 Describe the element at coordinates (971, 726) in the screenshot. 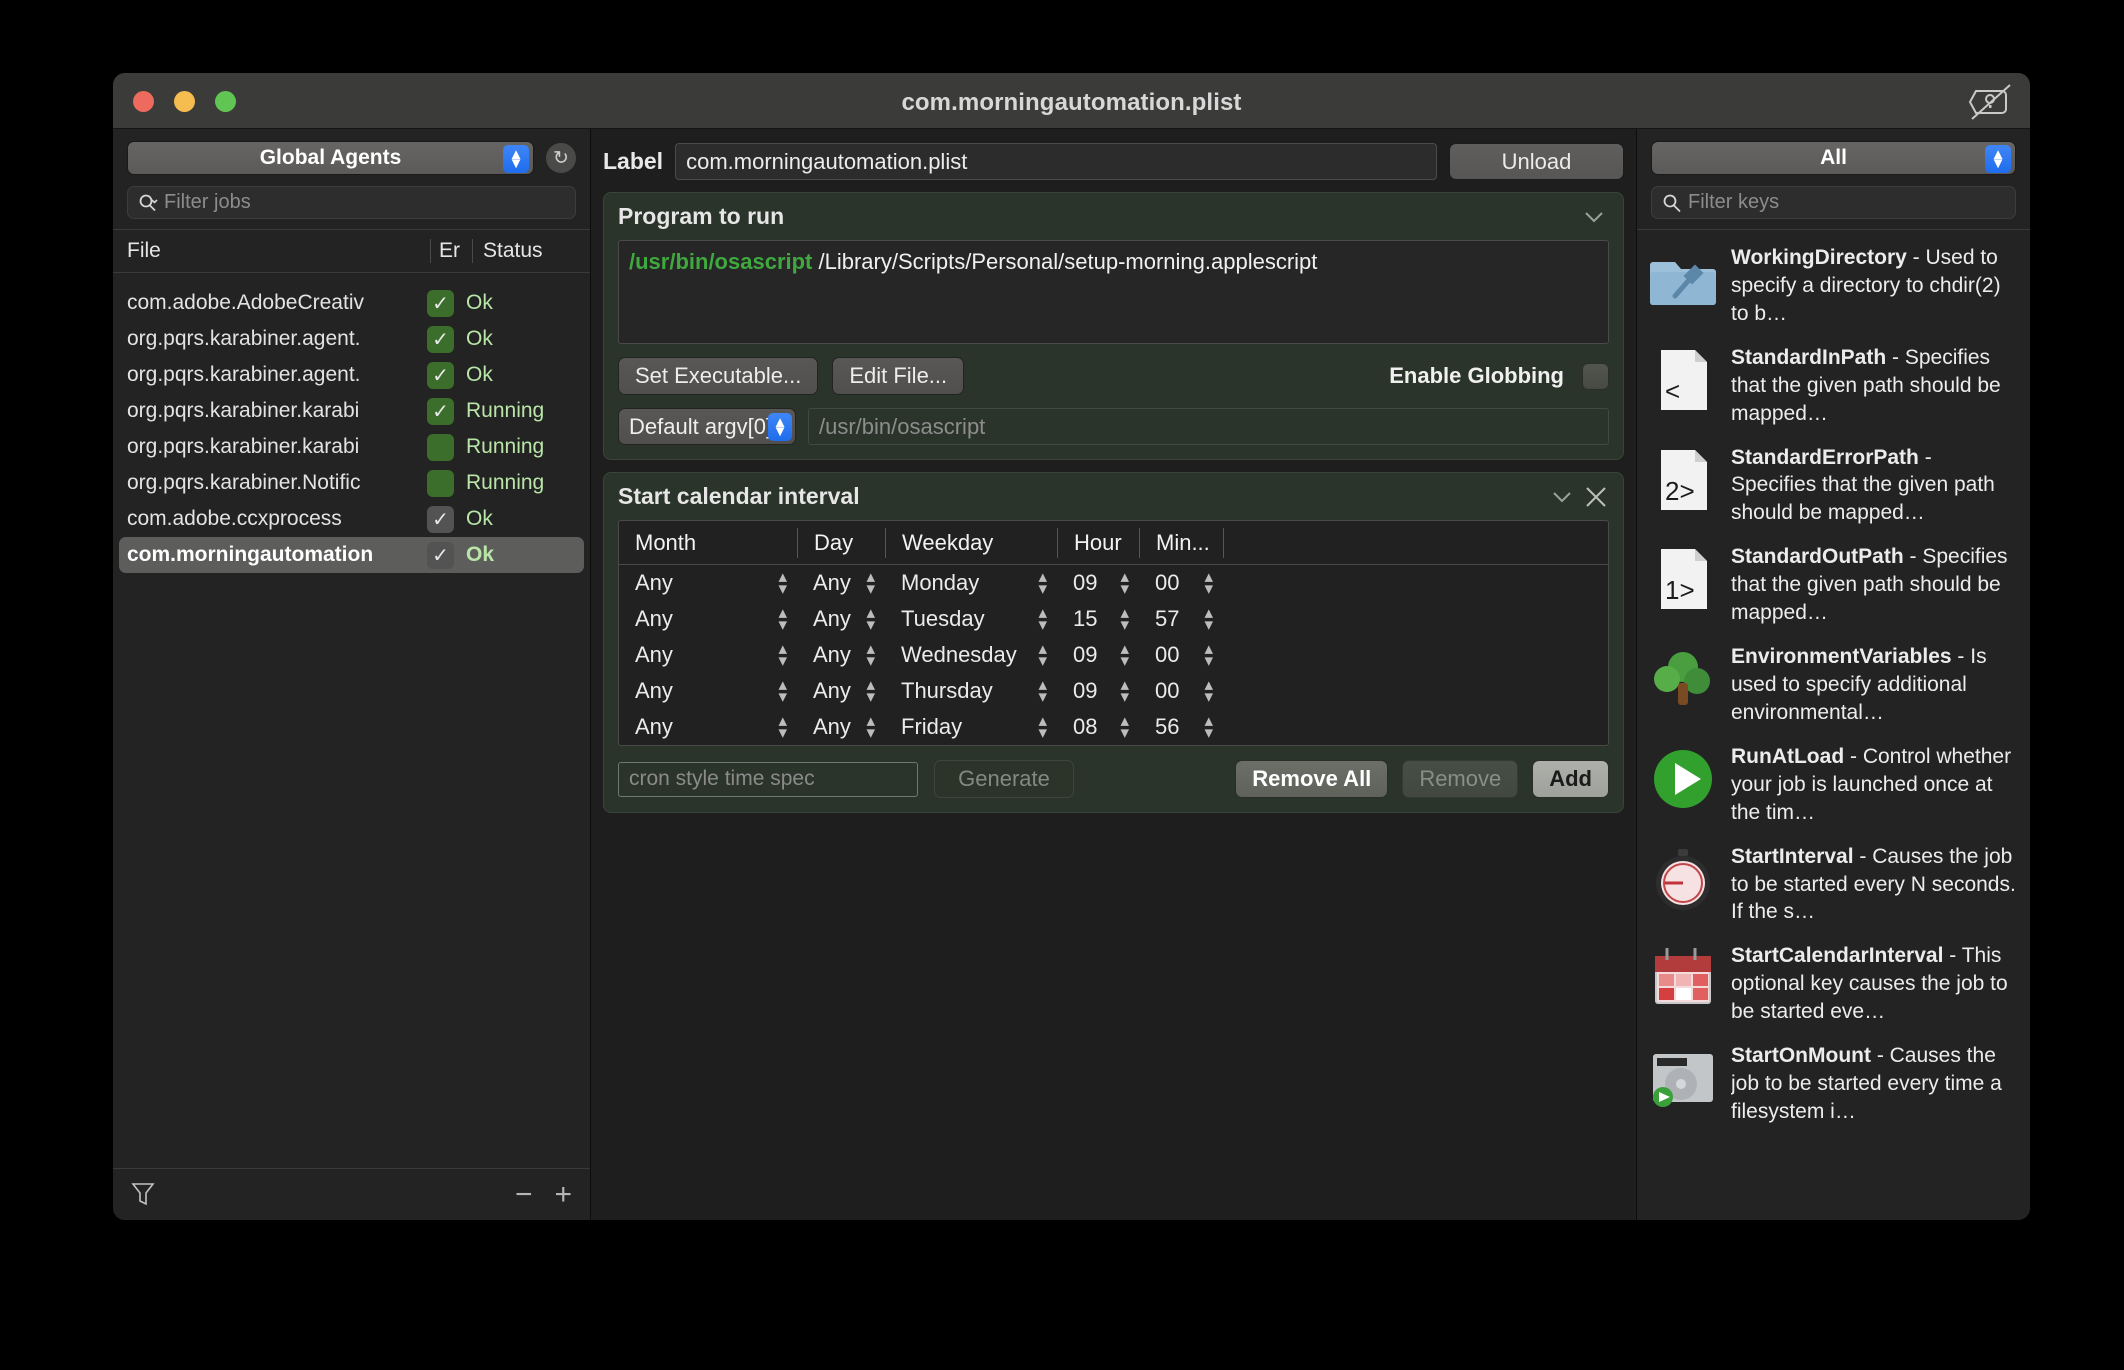

I see `calendar-weekday-stepper: Friday ▴ ▾` at that location.